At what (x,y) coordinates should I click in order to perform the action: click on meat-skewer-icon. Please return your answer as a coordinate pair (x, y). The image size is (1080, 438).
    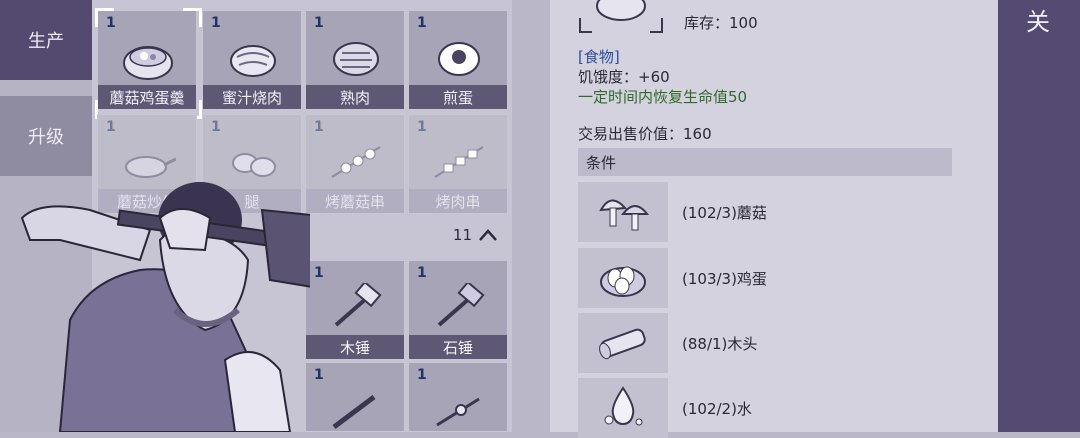
    Looking at the image, I should click on (459, 162).